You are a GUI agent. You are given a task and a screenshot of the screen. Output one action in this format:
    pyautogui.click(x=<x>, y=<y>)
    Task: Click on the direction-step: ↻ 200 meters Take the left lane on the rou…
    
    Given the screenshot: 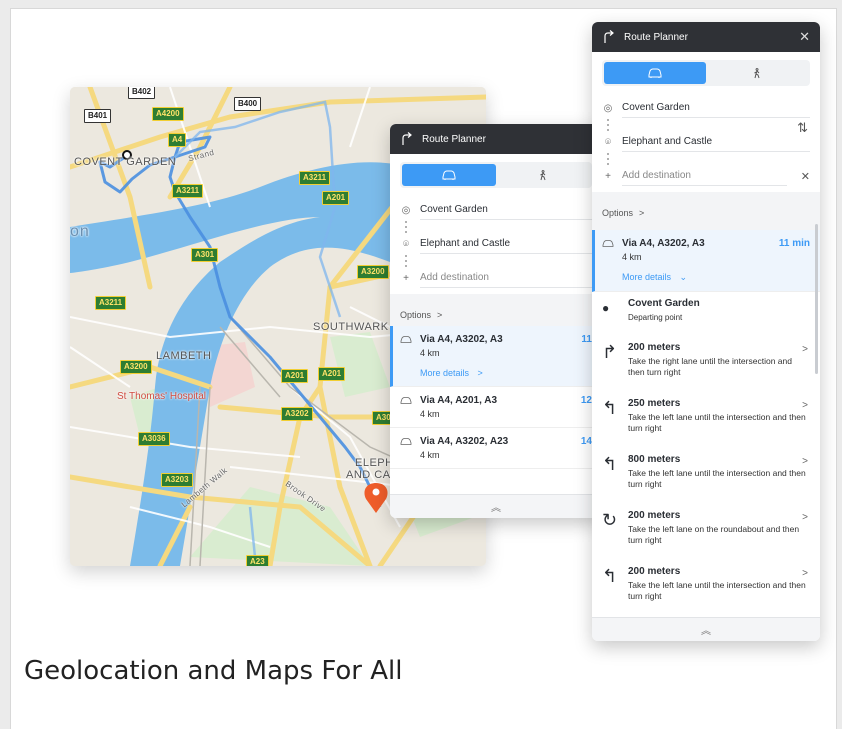 What is the action you would take?
    pyautogui.click(x=706, y=532)
    